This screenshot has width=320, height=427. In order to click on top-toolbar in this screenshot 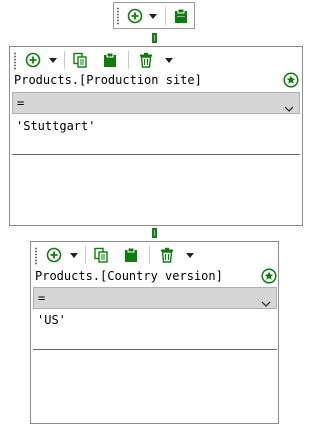, I will do `click(154, 15)`.